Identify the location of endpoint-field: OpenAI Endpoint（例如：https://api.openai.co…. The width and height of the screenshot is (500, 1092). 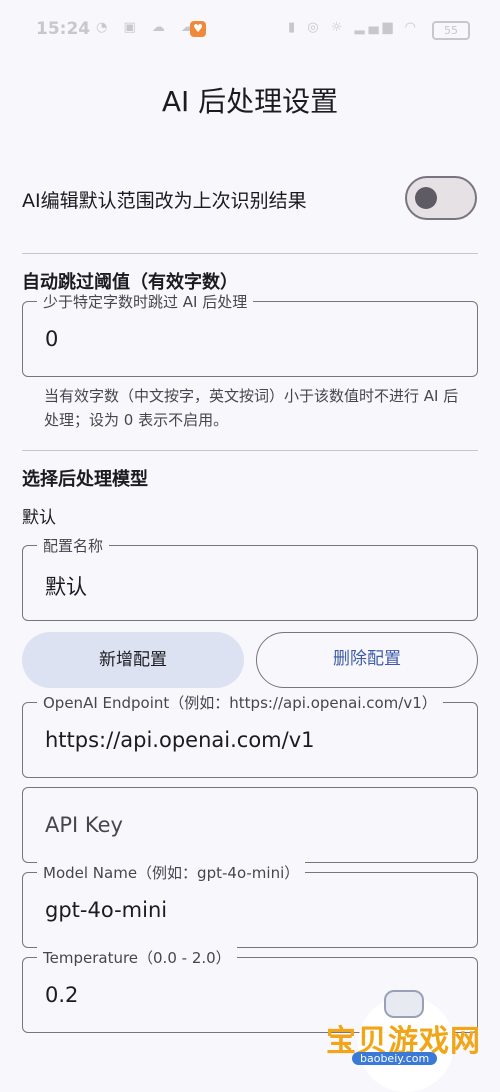
(250, 735).